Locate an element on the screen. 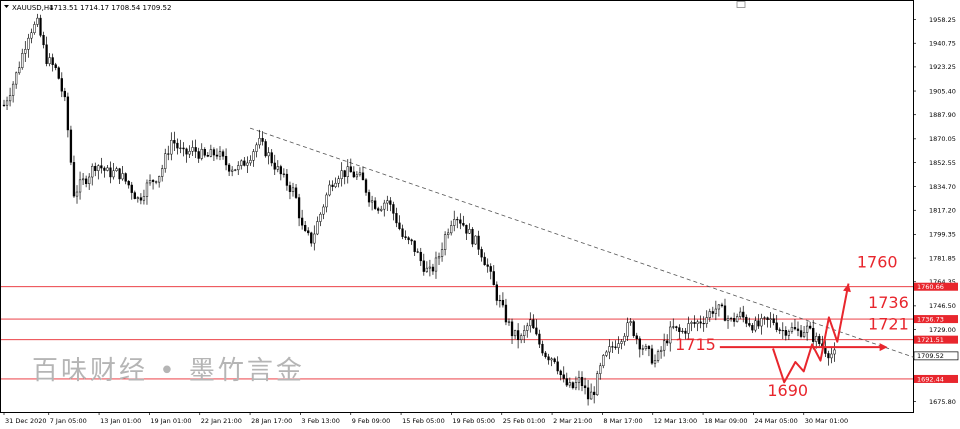  x-tick-label: 15 Feb 05:00 is located at coordinates (423, 421).